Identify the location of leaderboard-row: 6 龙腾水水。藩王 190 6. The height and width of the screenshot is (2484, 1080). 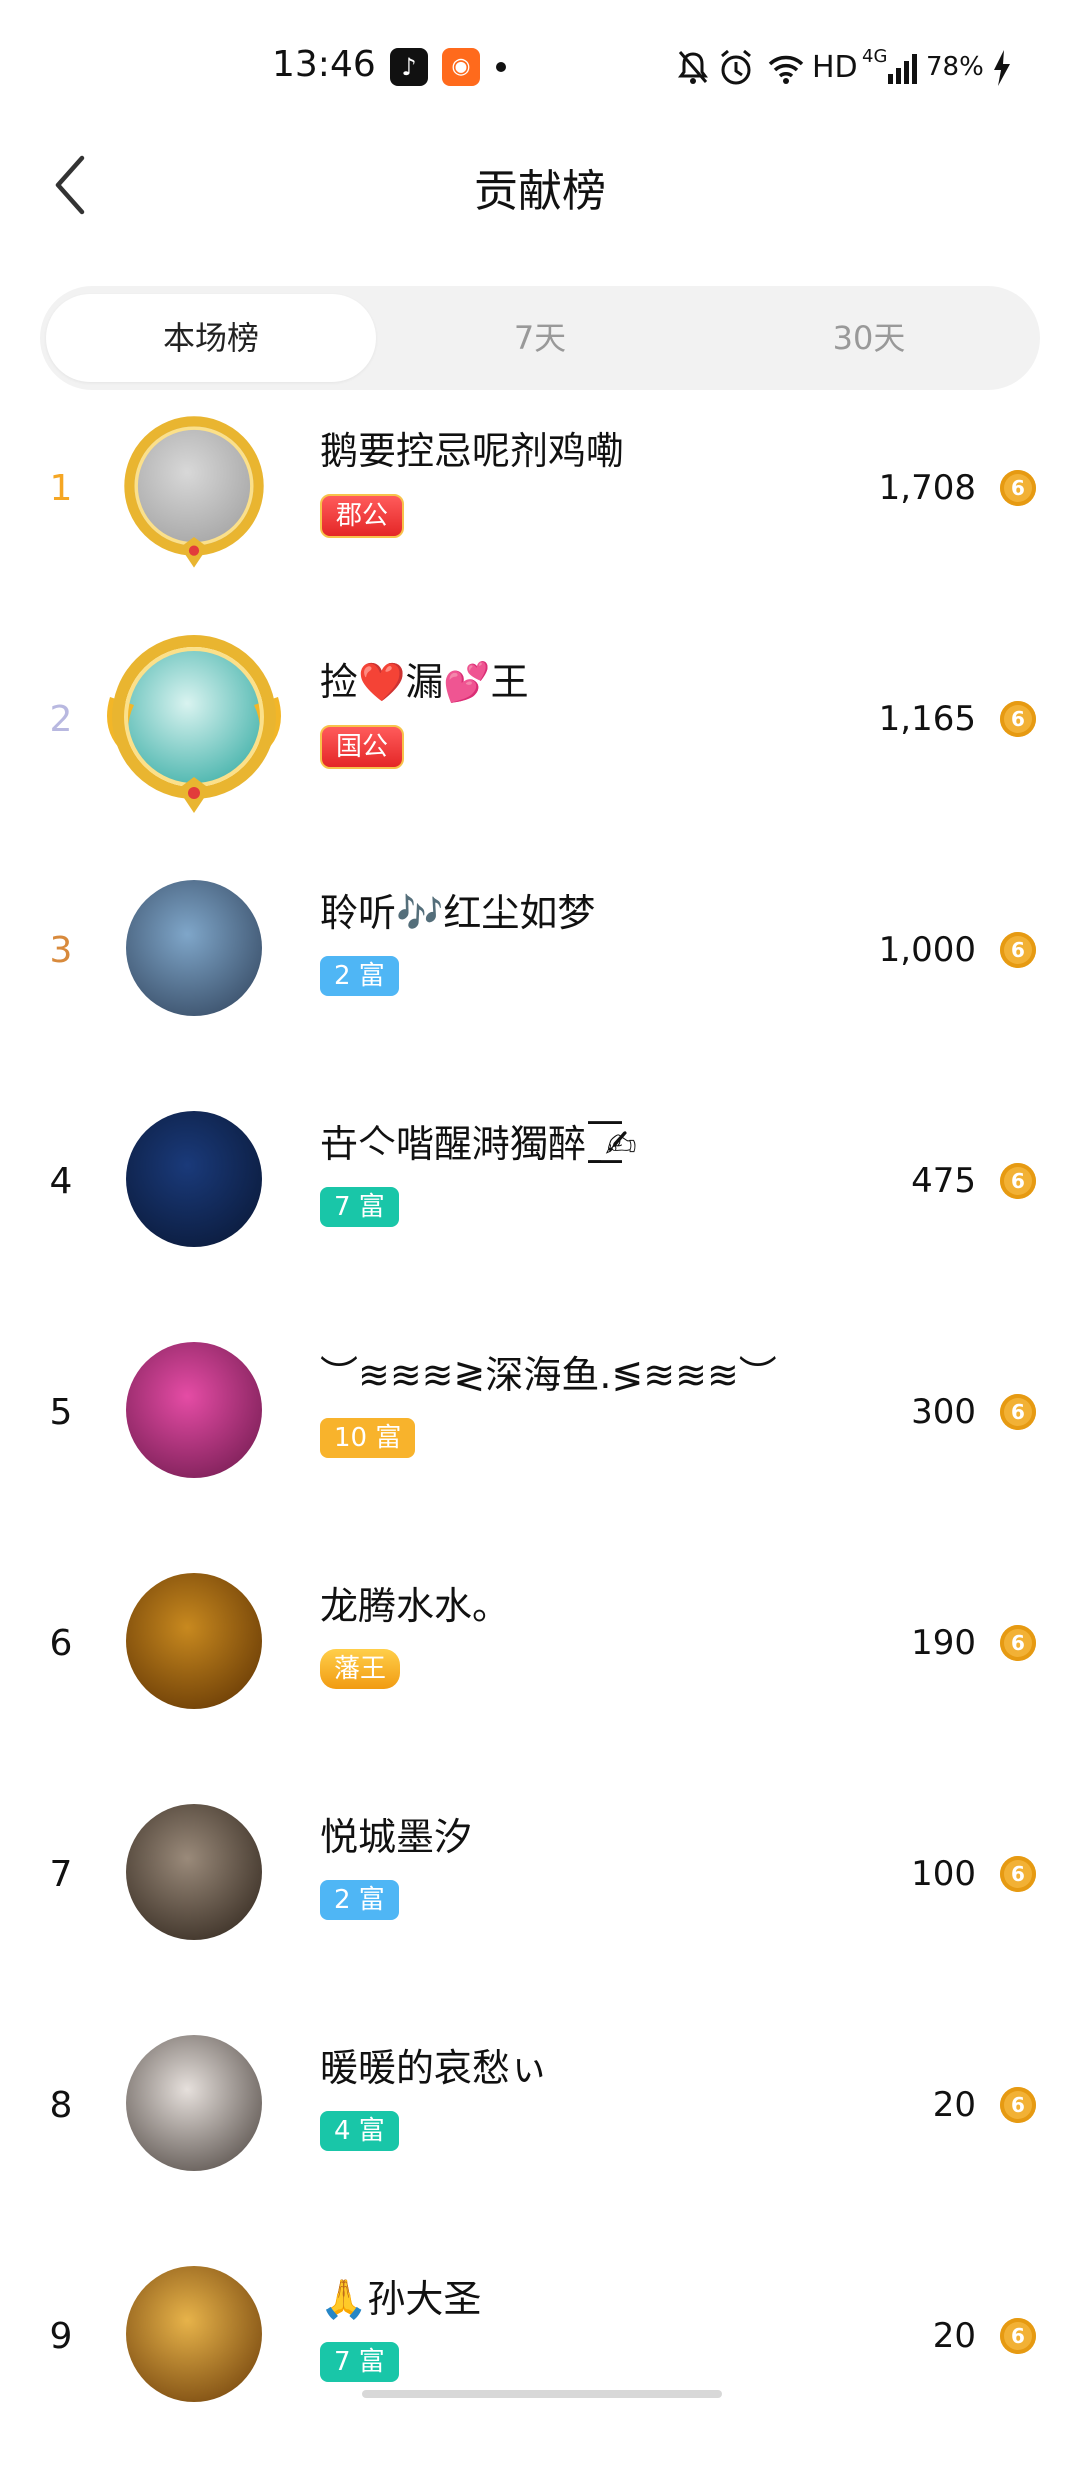
(540, 1676).